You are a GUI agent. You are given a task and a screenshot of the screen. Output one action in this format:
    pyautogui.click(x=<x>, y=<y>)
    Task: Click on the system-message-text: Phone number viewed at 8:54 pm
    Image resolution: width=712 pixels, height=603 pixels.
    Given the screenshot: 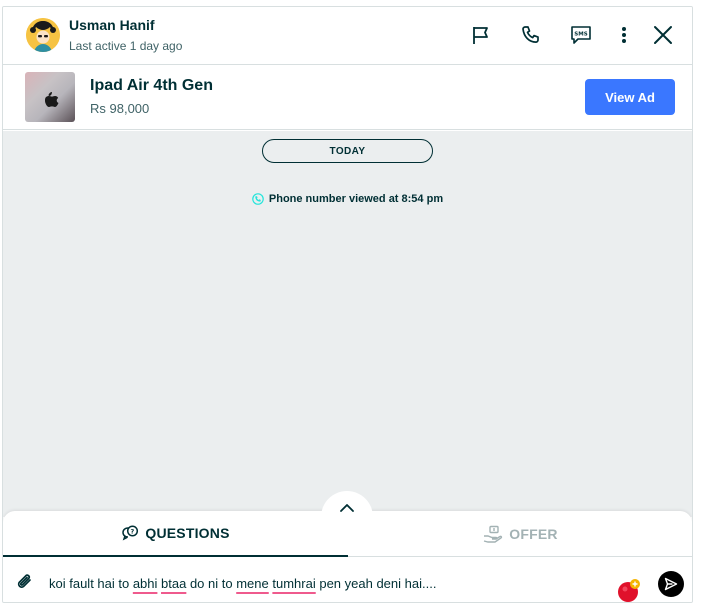 What is the action you would take?
    pyautogui.click(x=356, y=199)
    